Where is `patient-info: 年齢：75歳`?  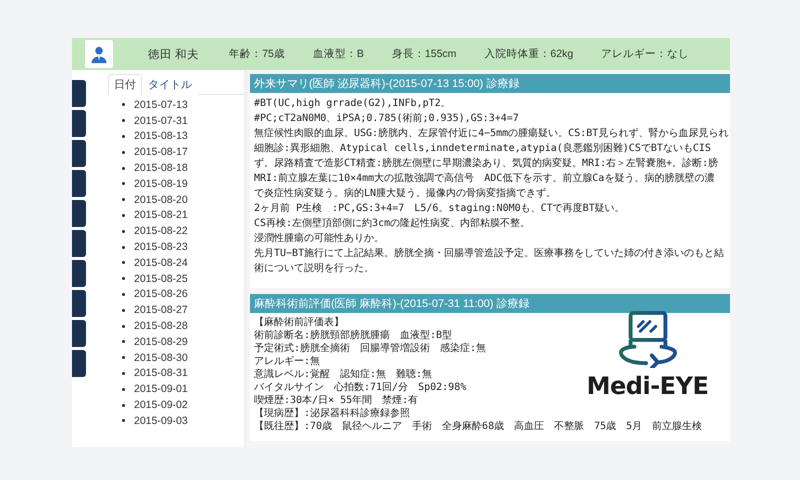 patient-info: 年齢：75歳 is located at coordinates (257, 54).